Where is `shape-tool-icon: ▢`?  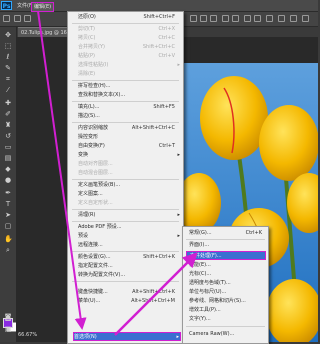
shape-tool-icon: ▢ is located at coordinates (8, 226).